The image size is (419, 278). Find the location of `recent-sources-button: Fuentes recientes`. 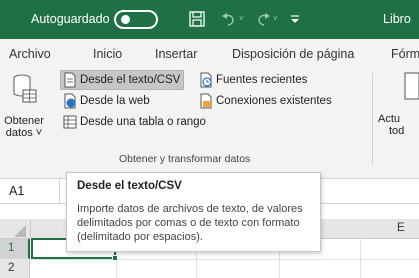

recent-sources-button: Fuentes recientes is located at coordinates (253, 80).